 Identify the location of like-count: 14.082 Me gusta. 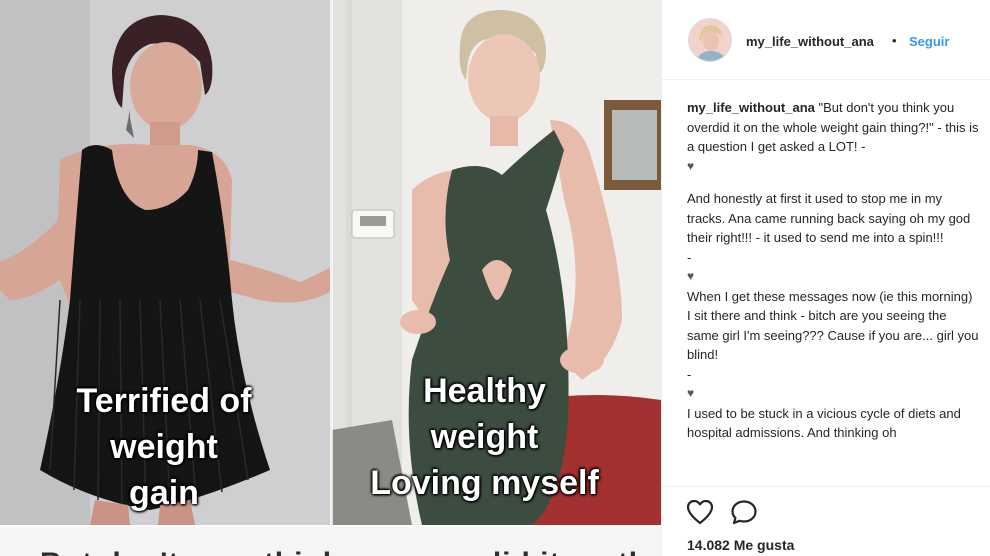
(740, 545).